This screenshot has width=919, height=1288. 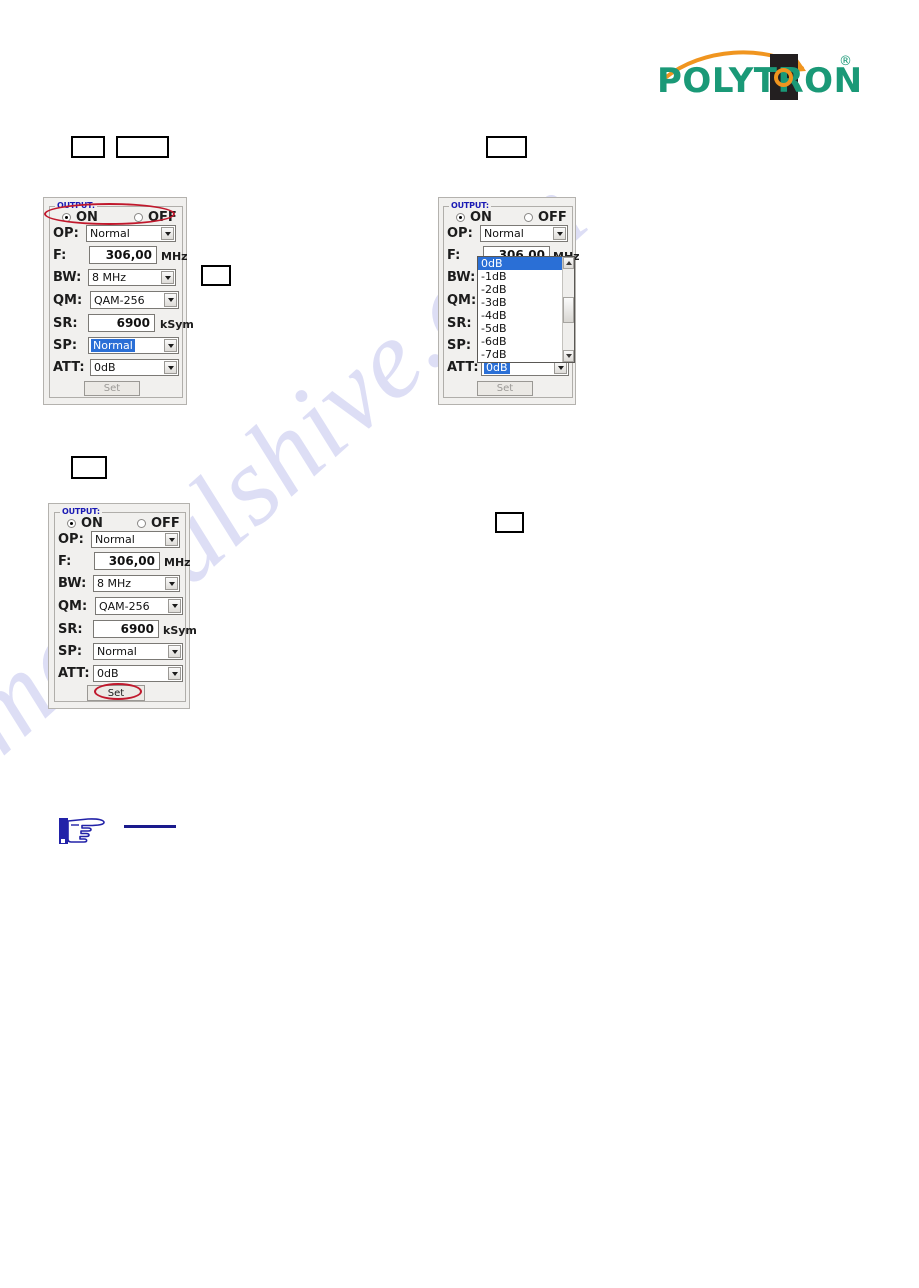 I want to click on dropdown-item: -2dB, so click(x=526, y=289).